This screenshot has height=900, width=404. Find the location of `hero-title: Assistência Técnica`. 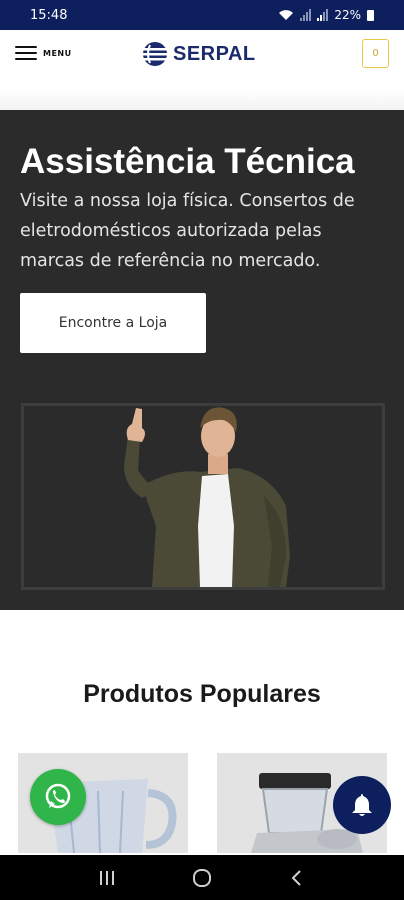

hero-title: Assistência Técnica is located at coordinates (187, 161).